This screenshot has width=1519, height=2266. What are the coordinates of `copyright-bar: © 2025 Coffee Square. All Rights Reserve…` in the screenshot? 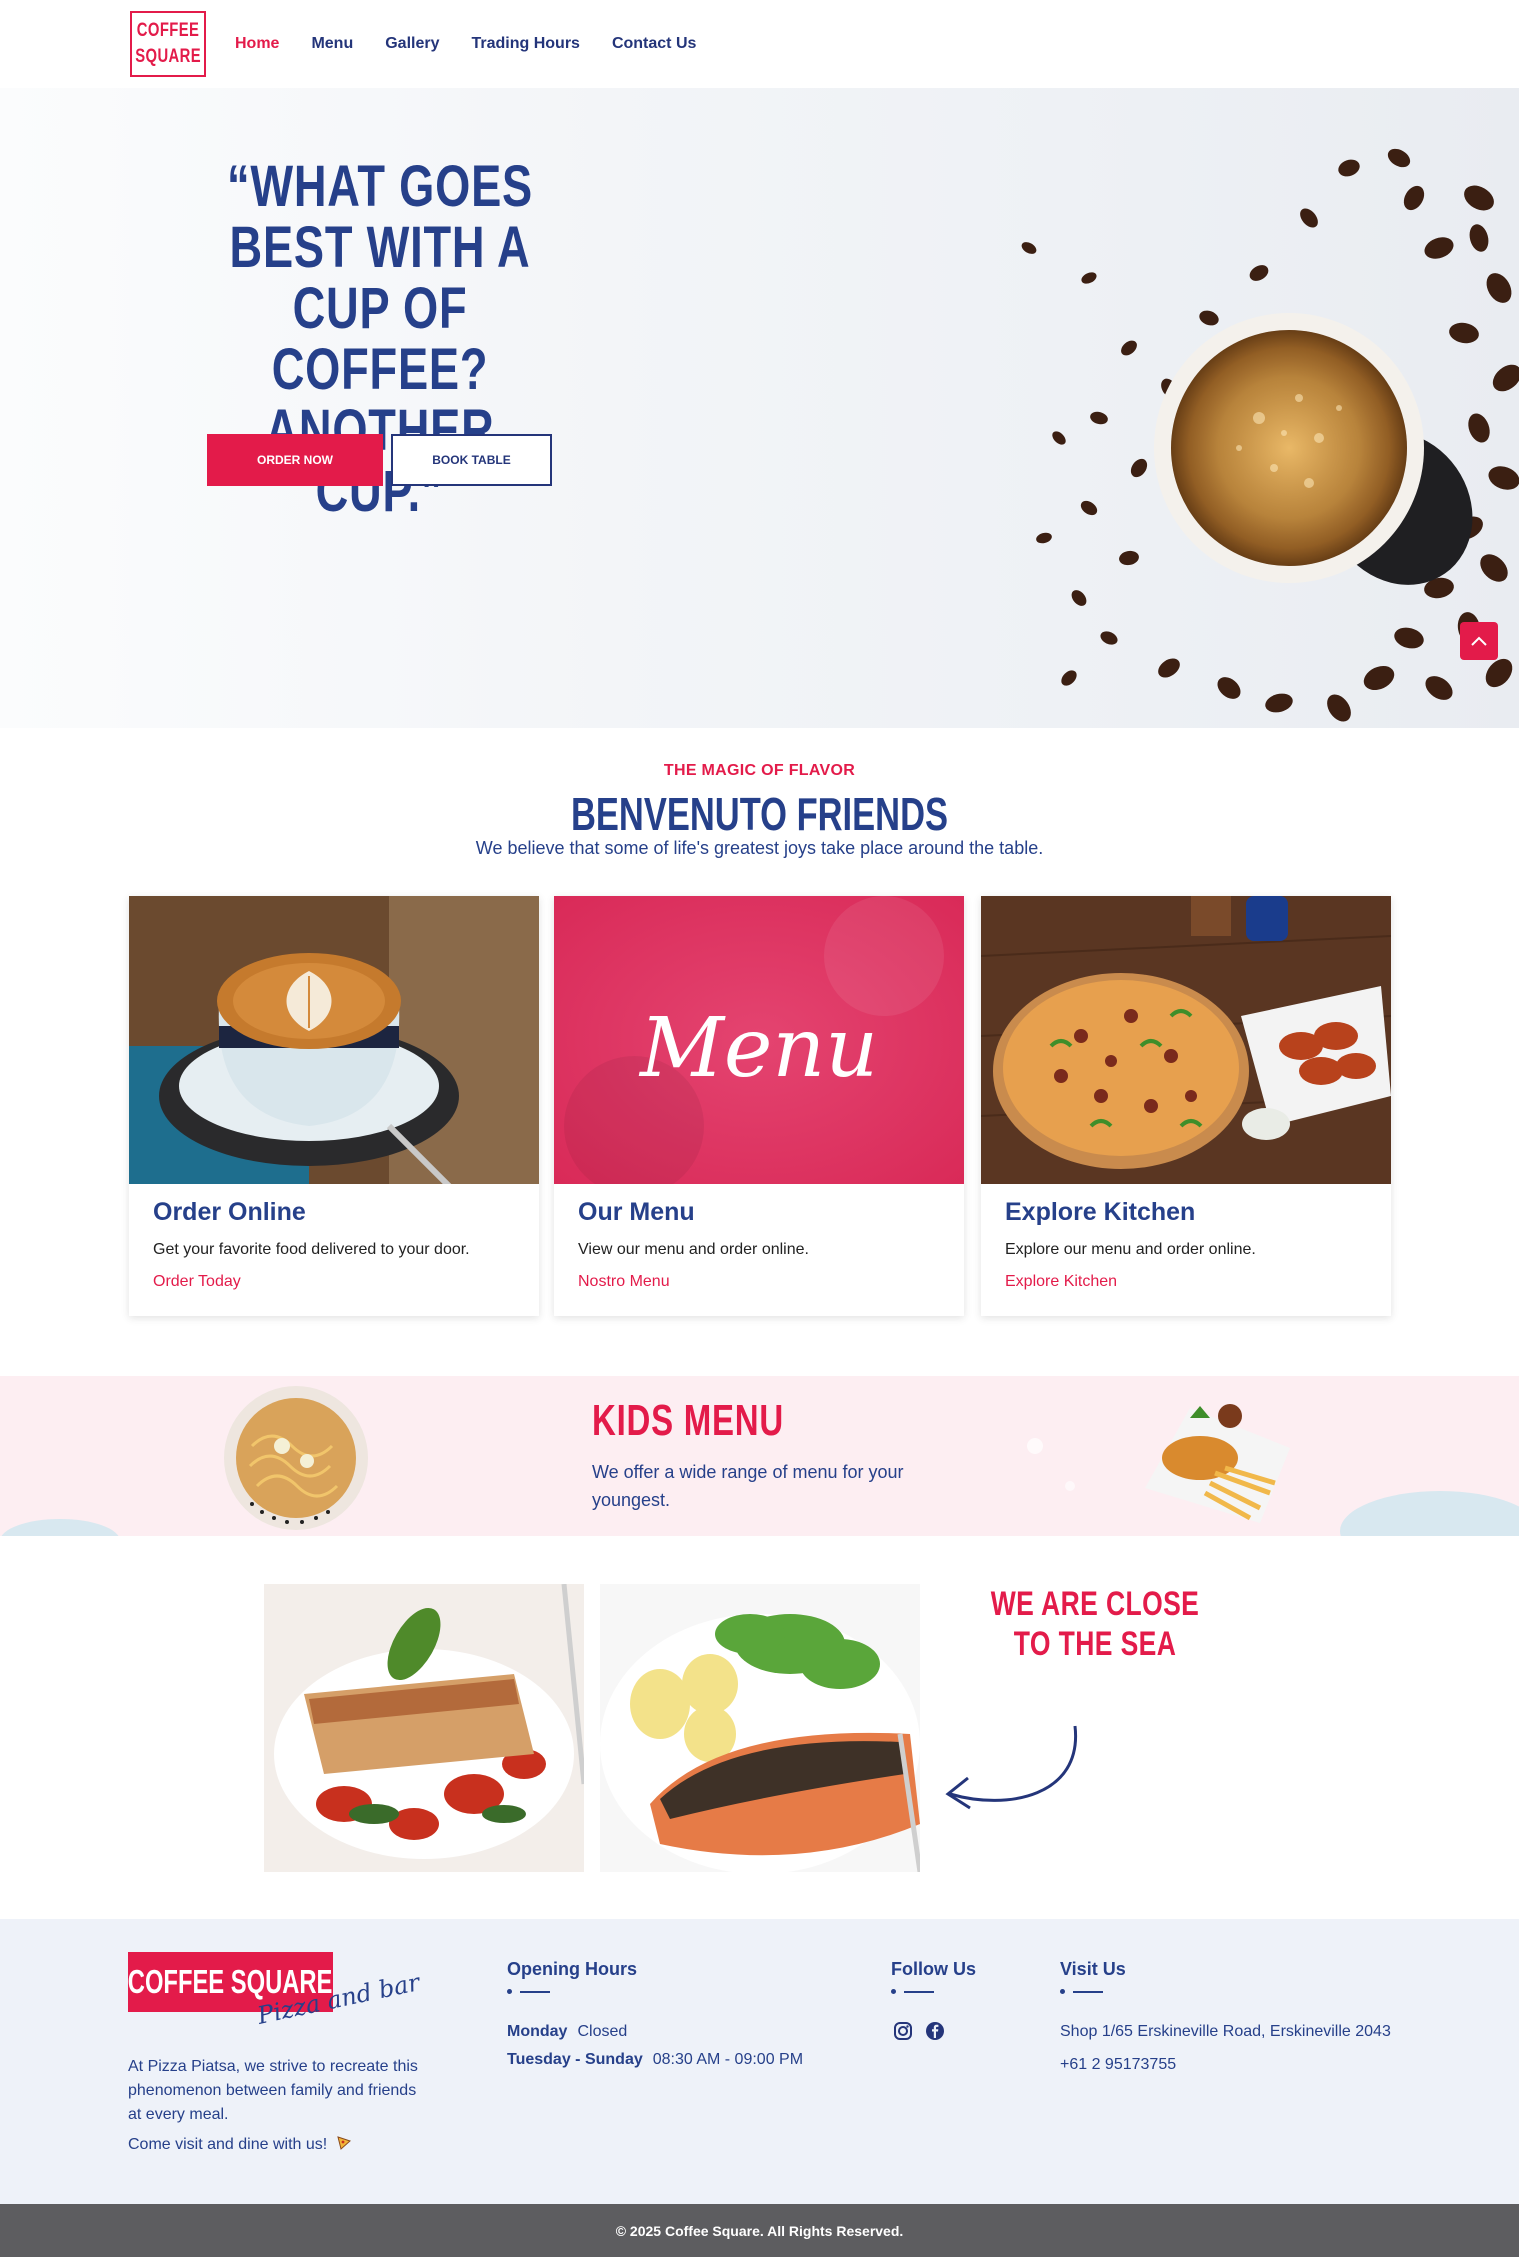 It's located at (759, 2230).